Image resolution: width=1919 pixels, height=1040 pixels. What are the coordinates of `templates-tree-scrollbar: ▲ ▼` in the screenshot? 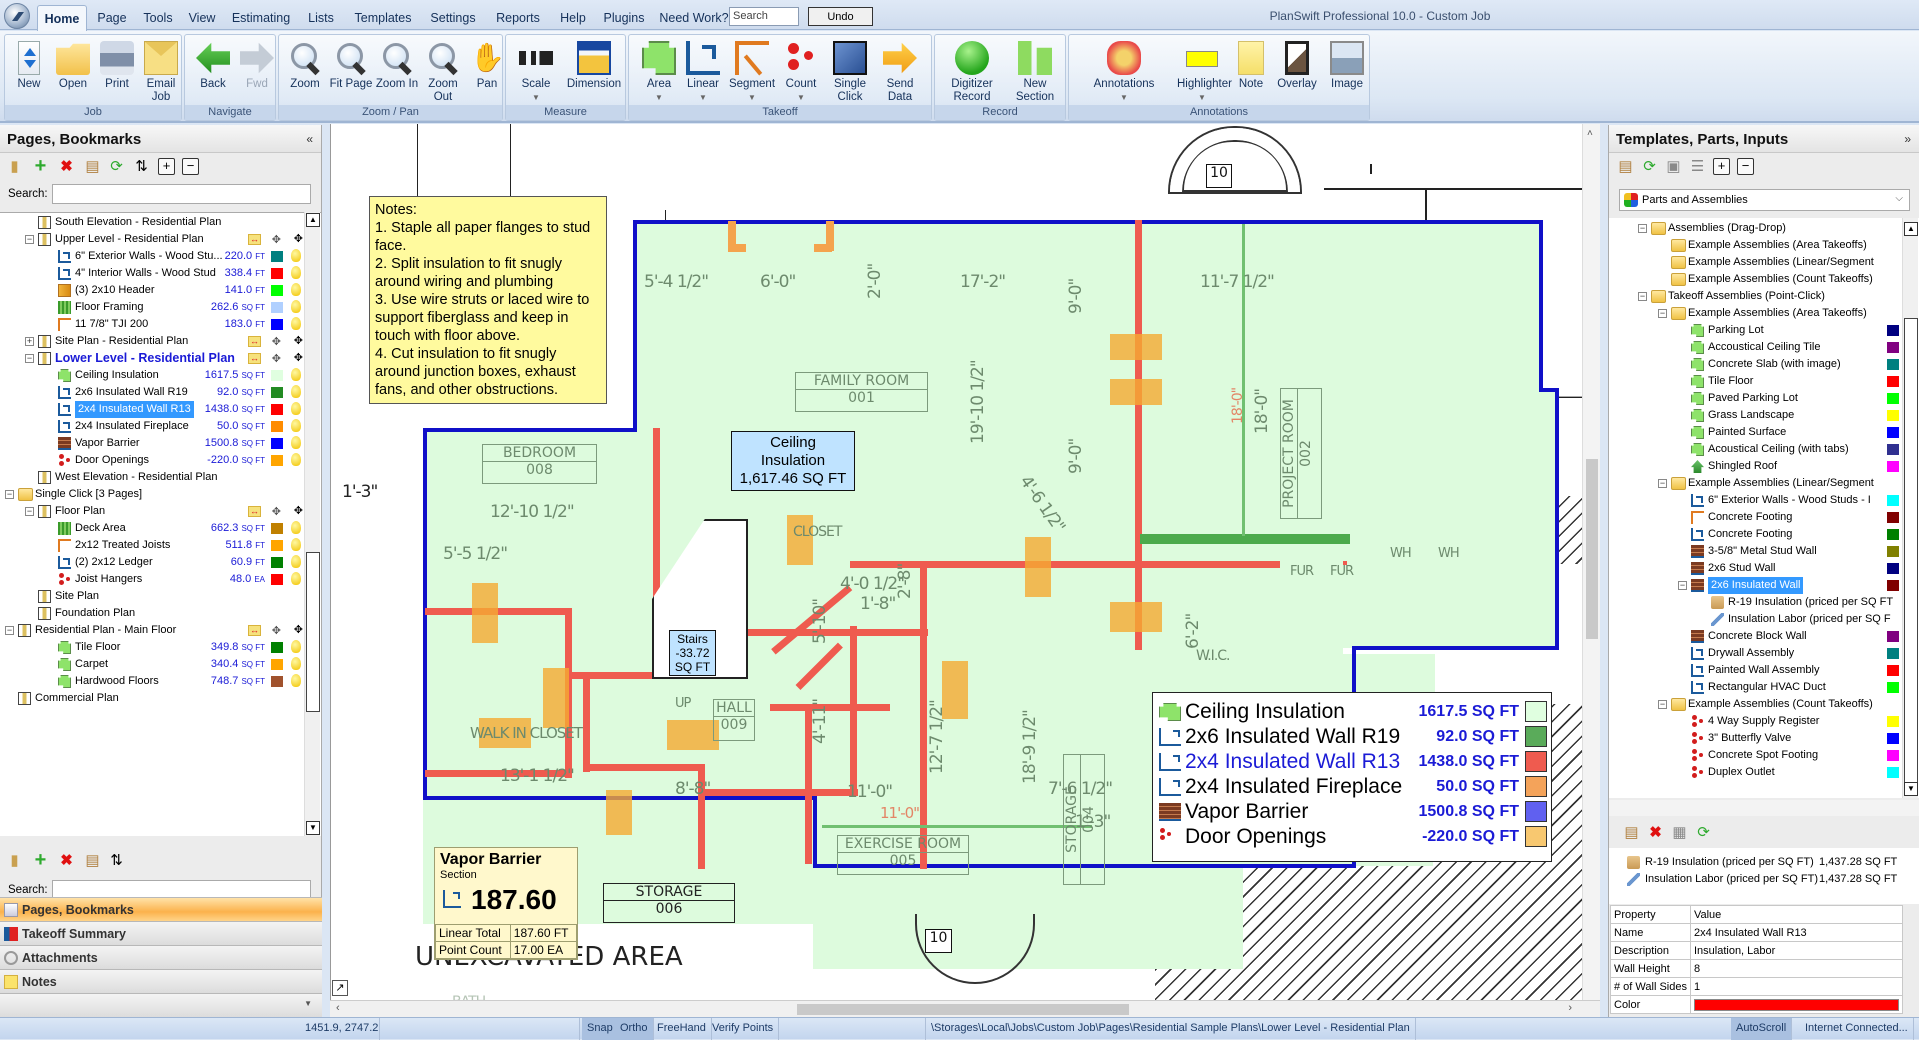 It's located at (1910, 508).